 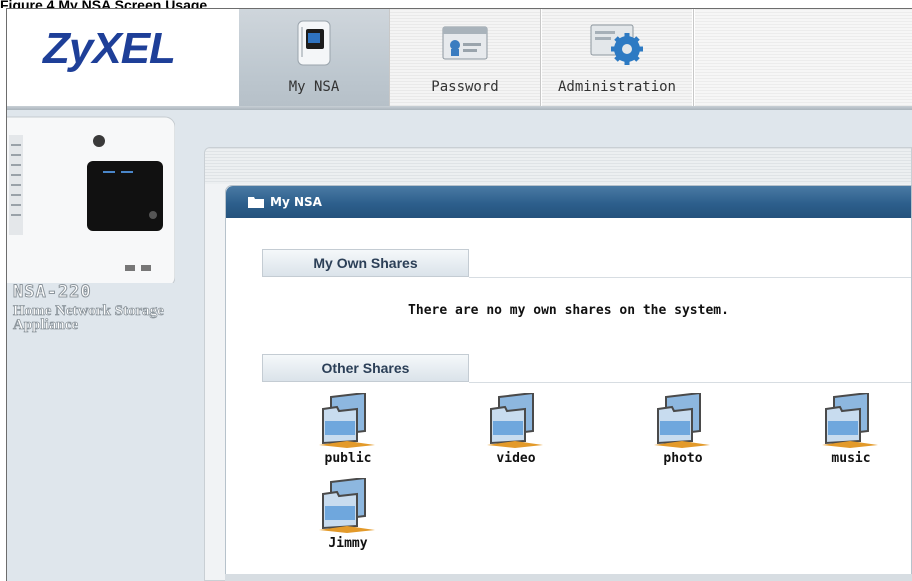 I want to click on window-title: My NSA, so click(x=296, y=202).